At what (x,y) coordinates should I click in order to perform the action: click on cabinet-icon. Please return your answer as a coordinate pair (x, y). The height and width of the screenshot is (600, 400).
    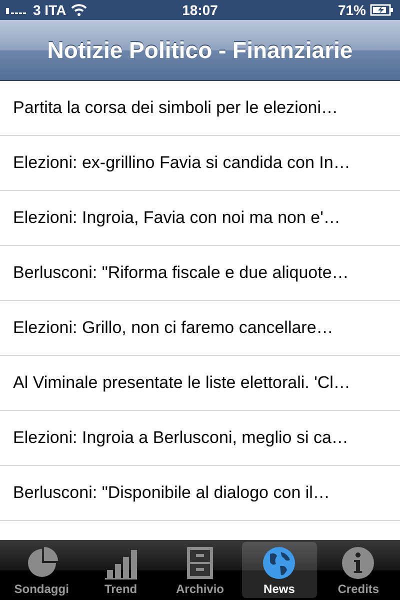
    Looking at the image, I should click on (200, 563).